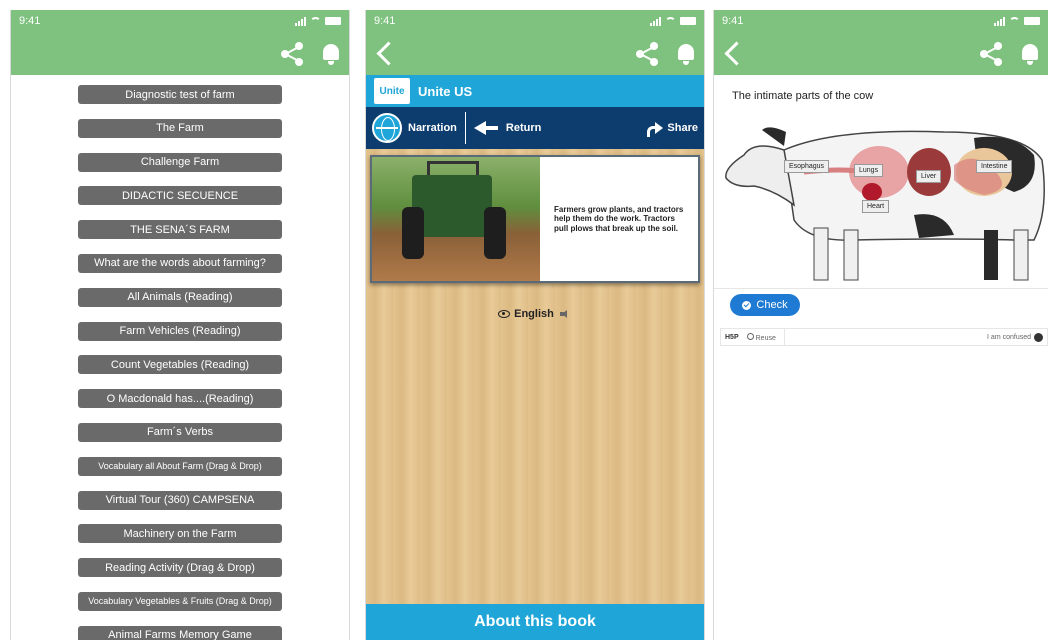 Image resolution: width=1048 pixels, height=640 pixels. What do you see at coordinates (1038, 337) in the screenshot?
I see `help-icon` at bounding box center [1038, 337].